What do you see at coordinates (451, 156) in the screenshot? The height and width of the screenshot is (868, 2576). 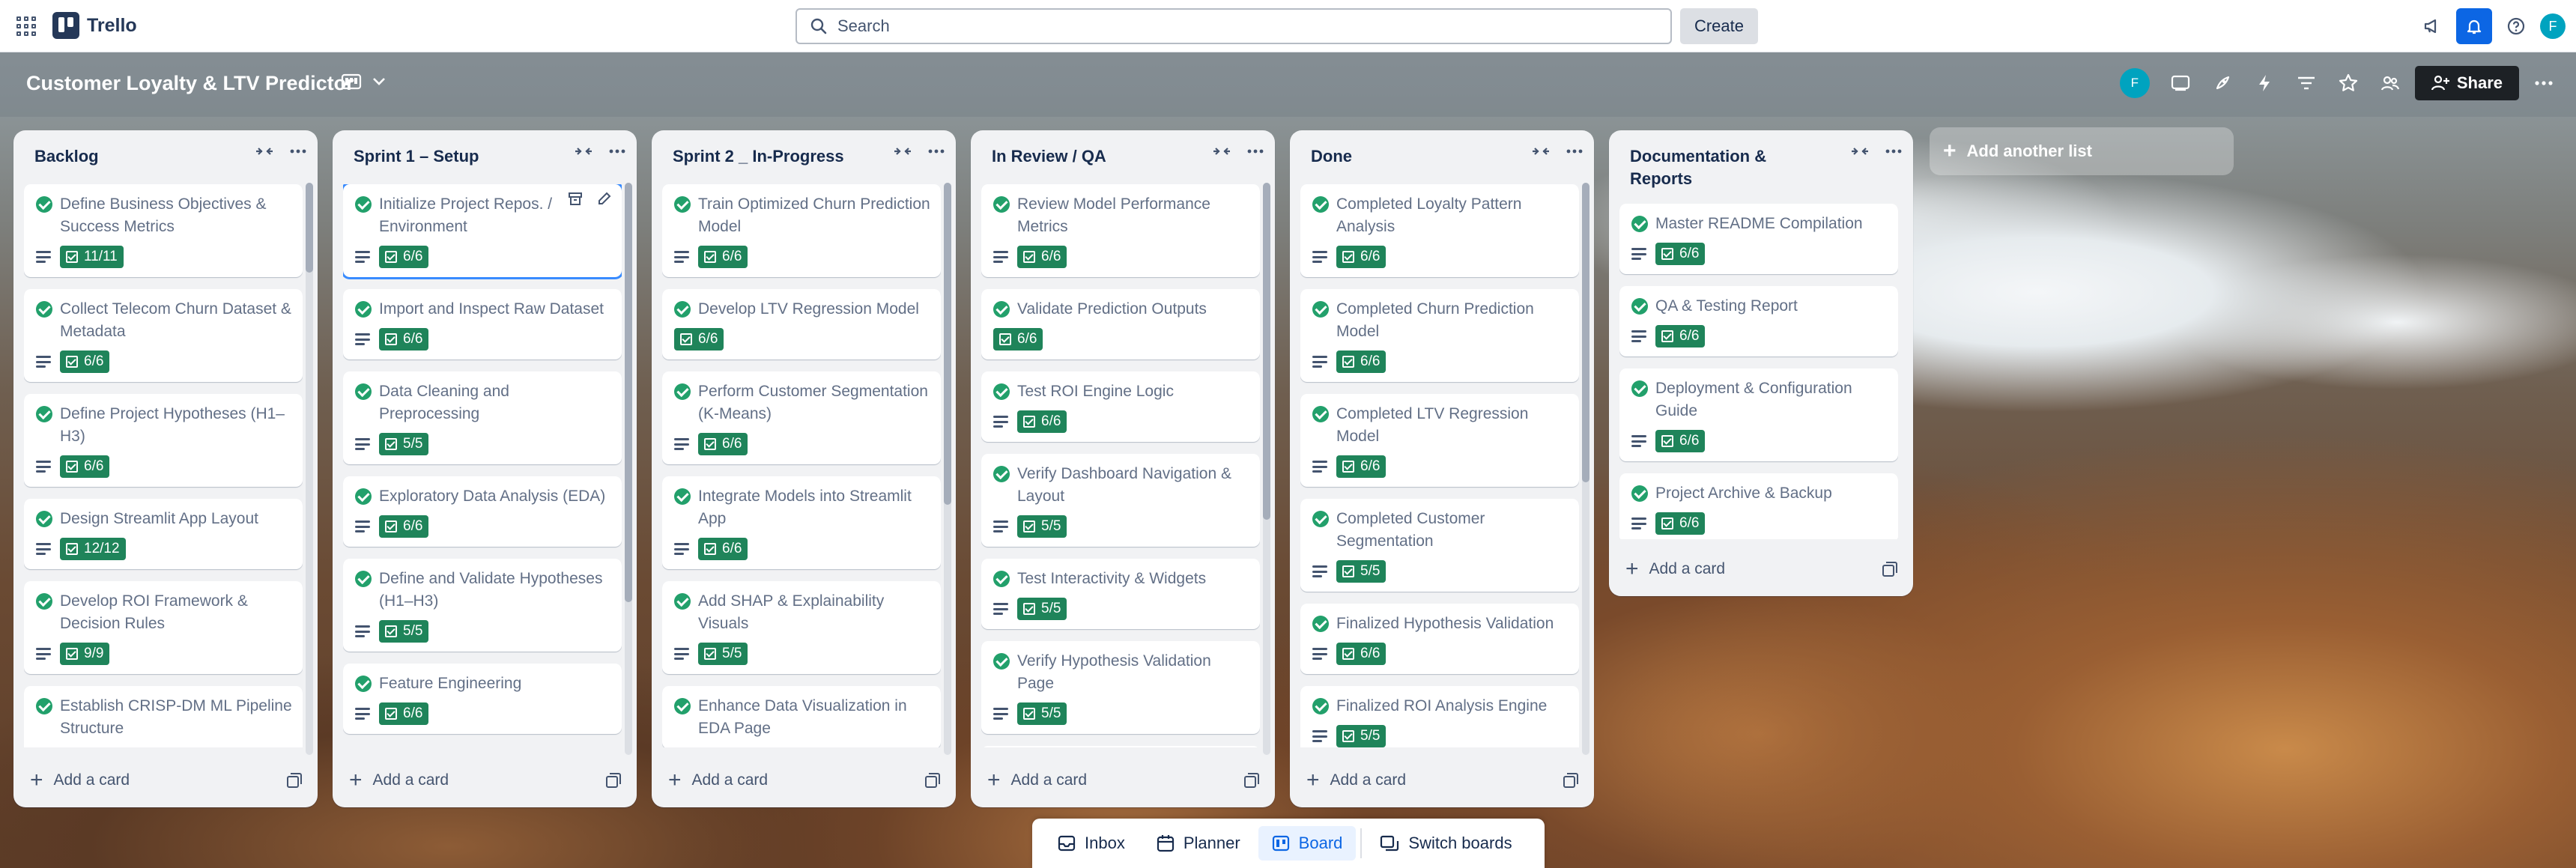 I see `list-title: Sprint 1 – Setup` at bounding box center [451, 156].